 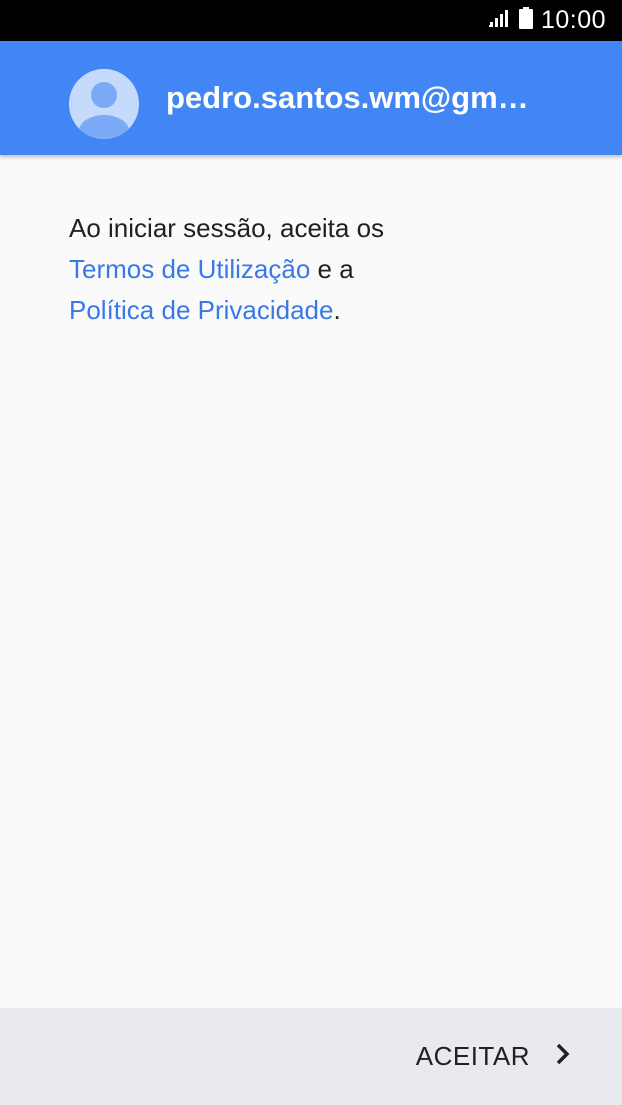 I want to click on status-indicators: 10:00, so click(x=547, y=20).